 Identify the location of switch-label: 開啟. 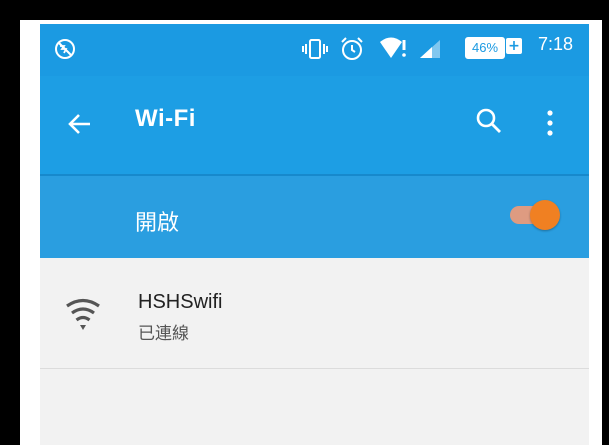
(157, 223).